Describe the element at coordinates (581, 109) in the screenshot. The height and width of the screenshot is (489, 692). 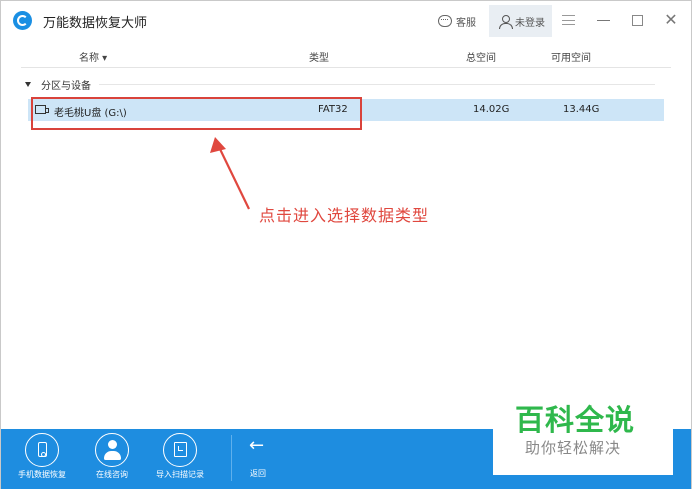
I see `device-free: 13.44G` at that location.